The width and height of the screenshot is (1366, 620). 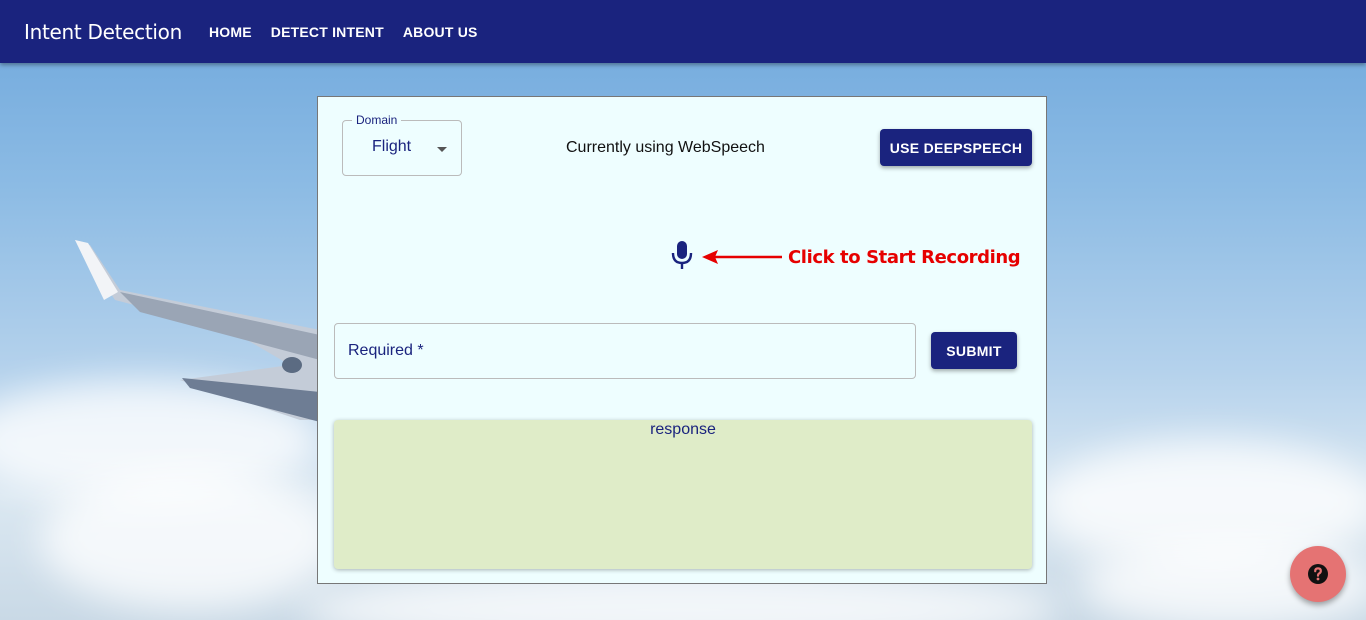 I want to click on response-text: response, so click(x=683, y=429).